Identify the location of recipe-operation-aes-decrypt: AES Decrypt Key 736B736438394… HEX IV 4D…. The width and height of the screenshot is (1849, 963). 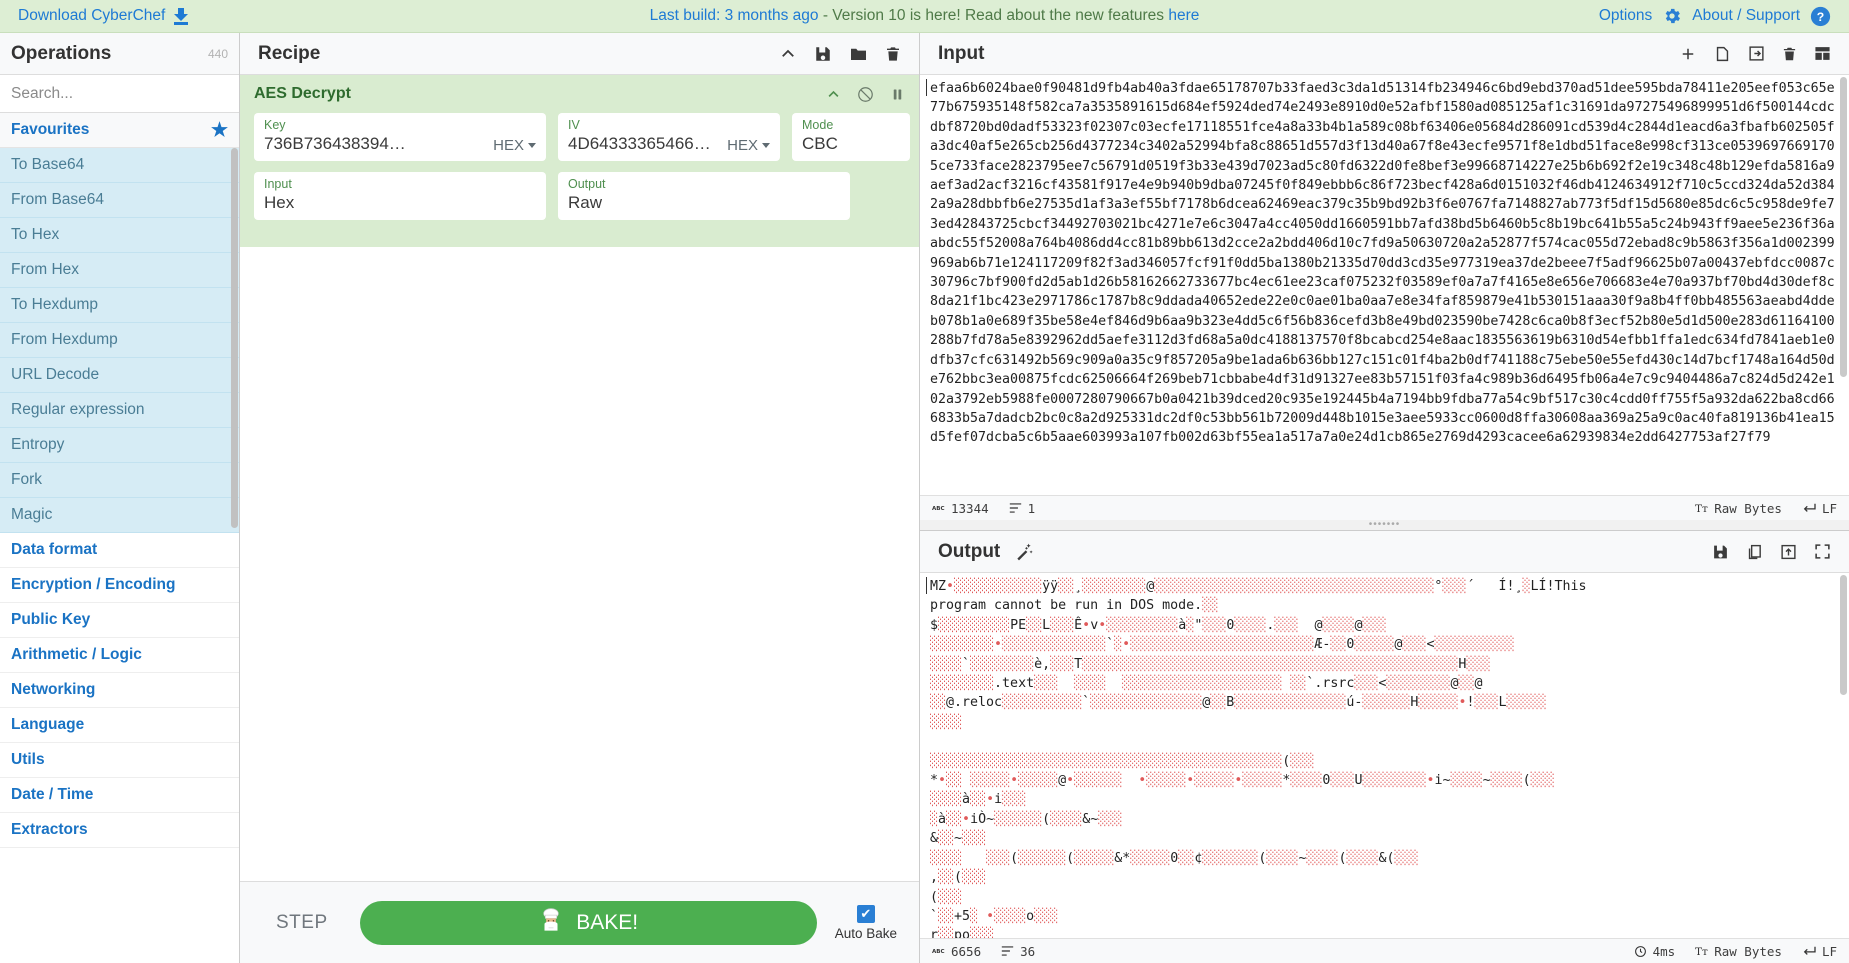
(579, 161).